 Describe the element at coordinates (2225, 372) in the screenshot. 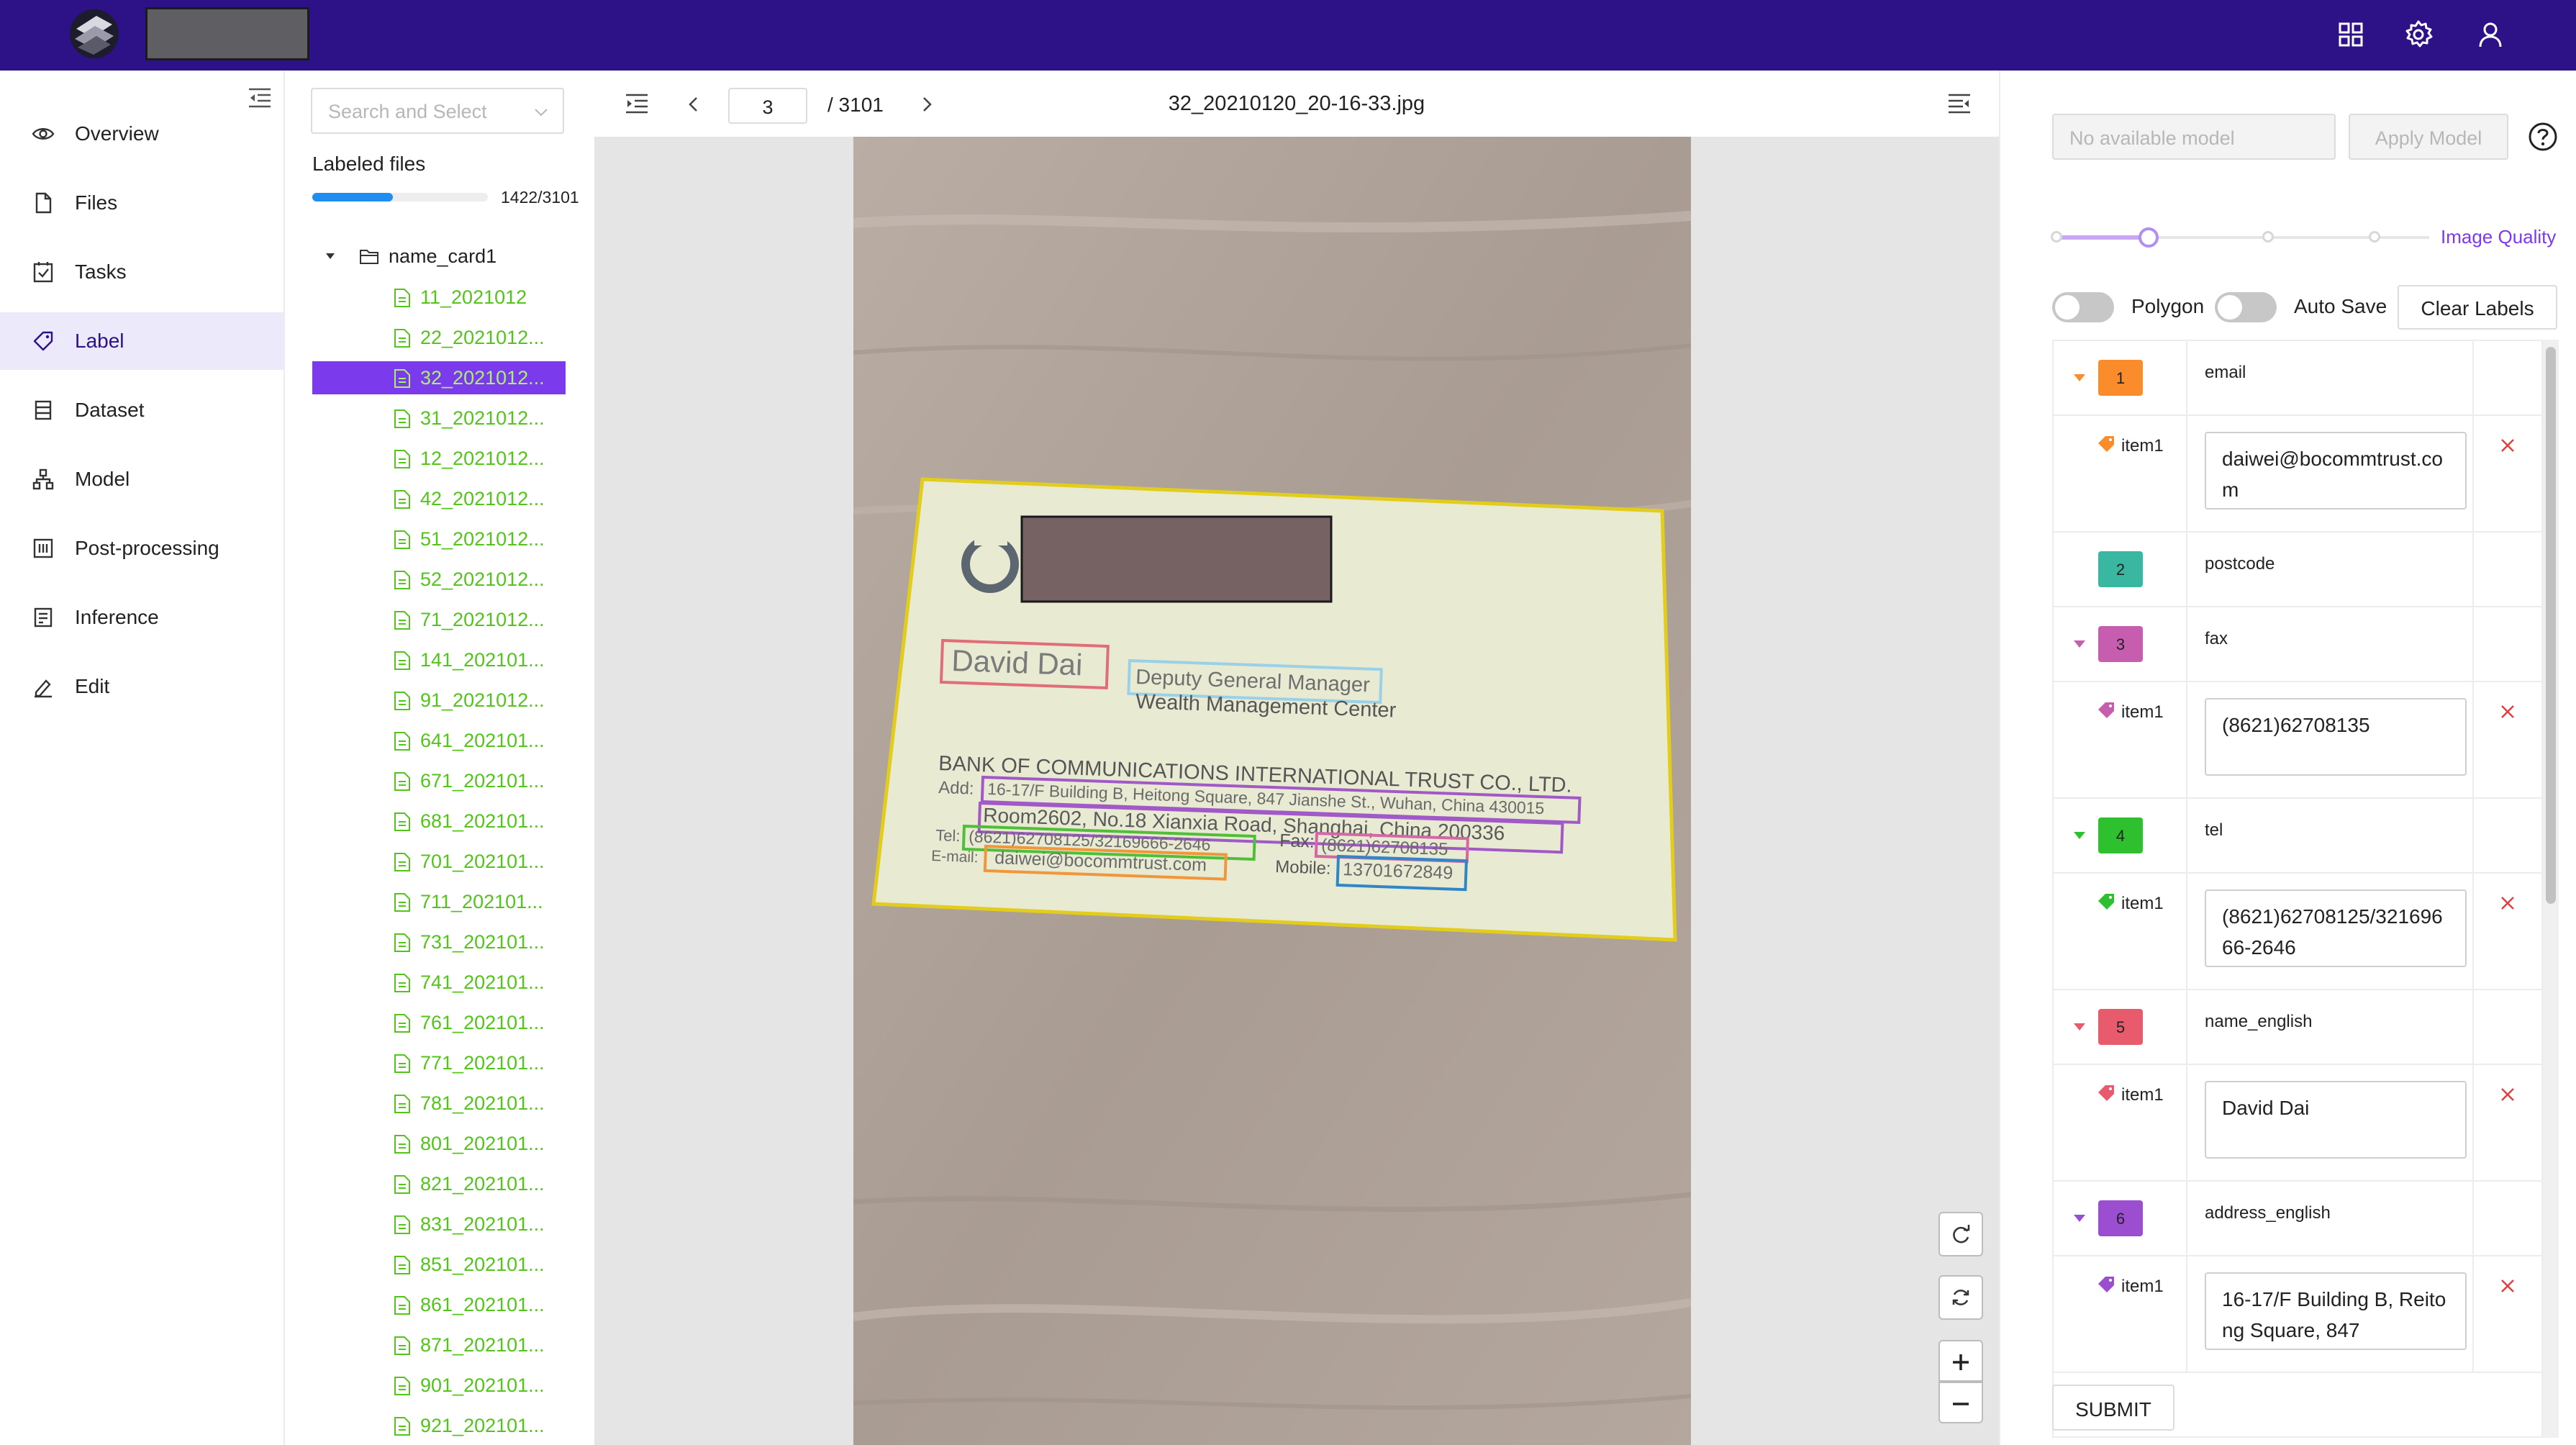

I see `category-name: email` at that location.